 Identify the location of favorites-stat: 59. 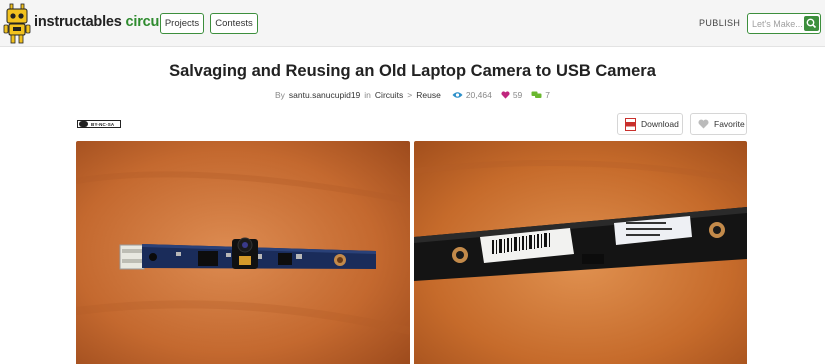
(511, 95).